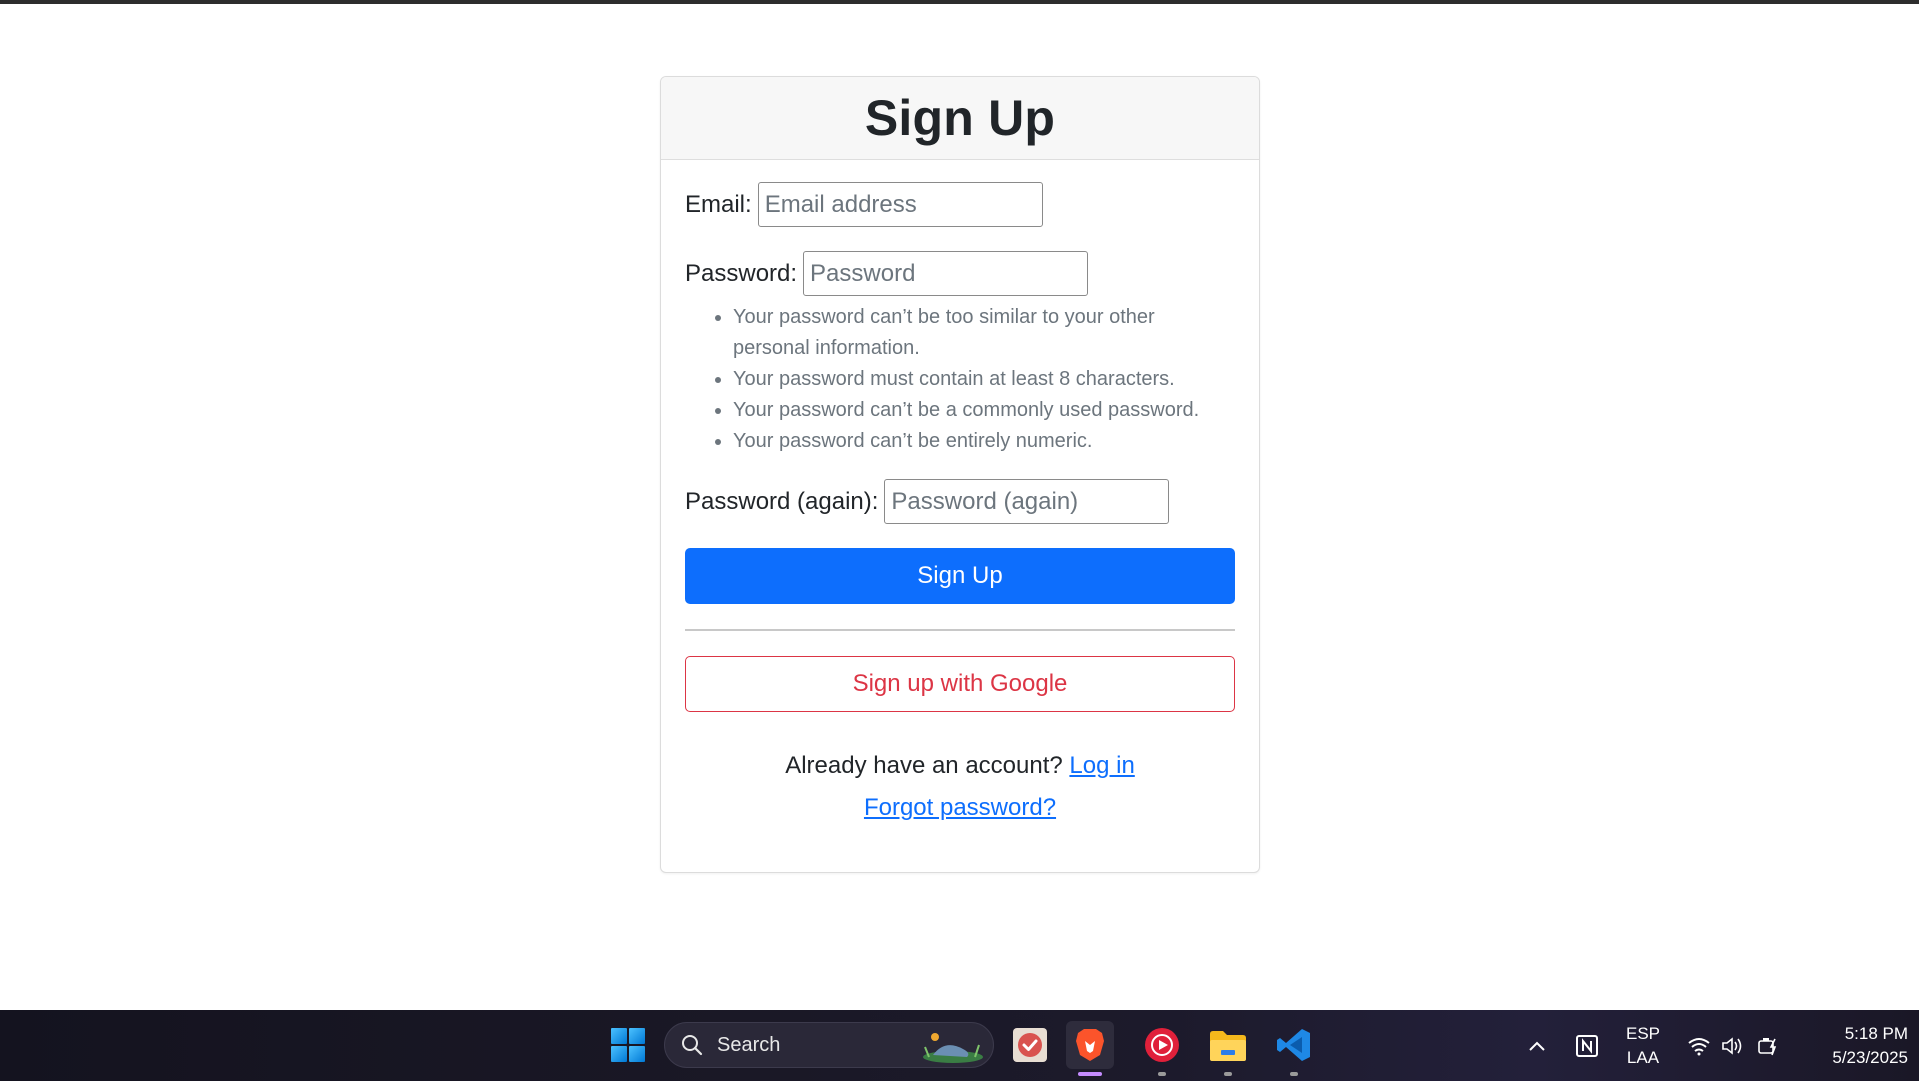 The width and height of the screenshot is (1919, 1081). I want to click on todo-icon, so click(1030, 1045).